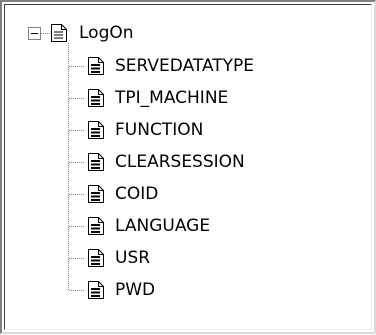 This screenshot has height=335, width=376. I want to click on tree-node-child: PWD, so click(215, 290).